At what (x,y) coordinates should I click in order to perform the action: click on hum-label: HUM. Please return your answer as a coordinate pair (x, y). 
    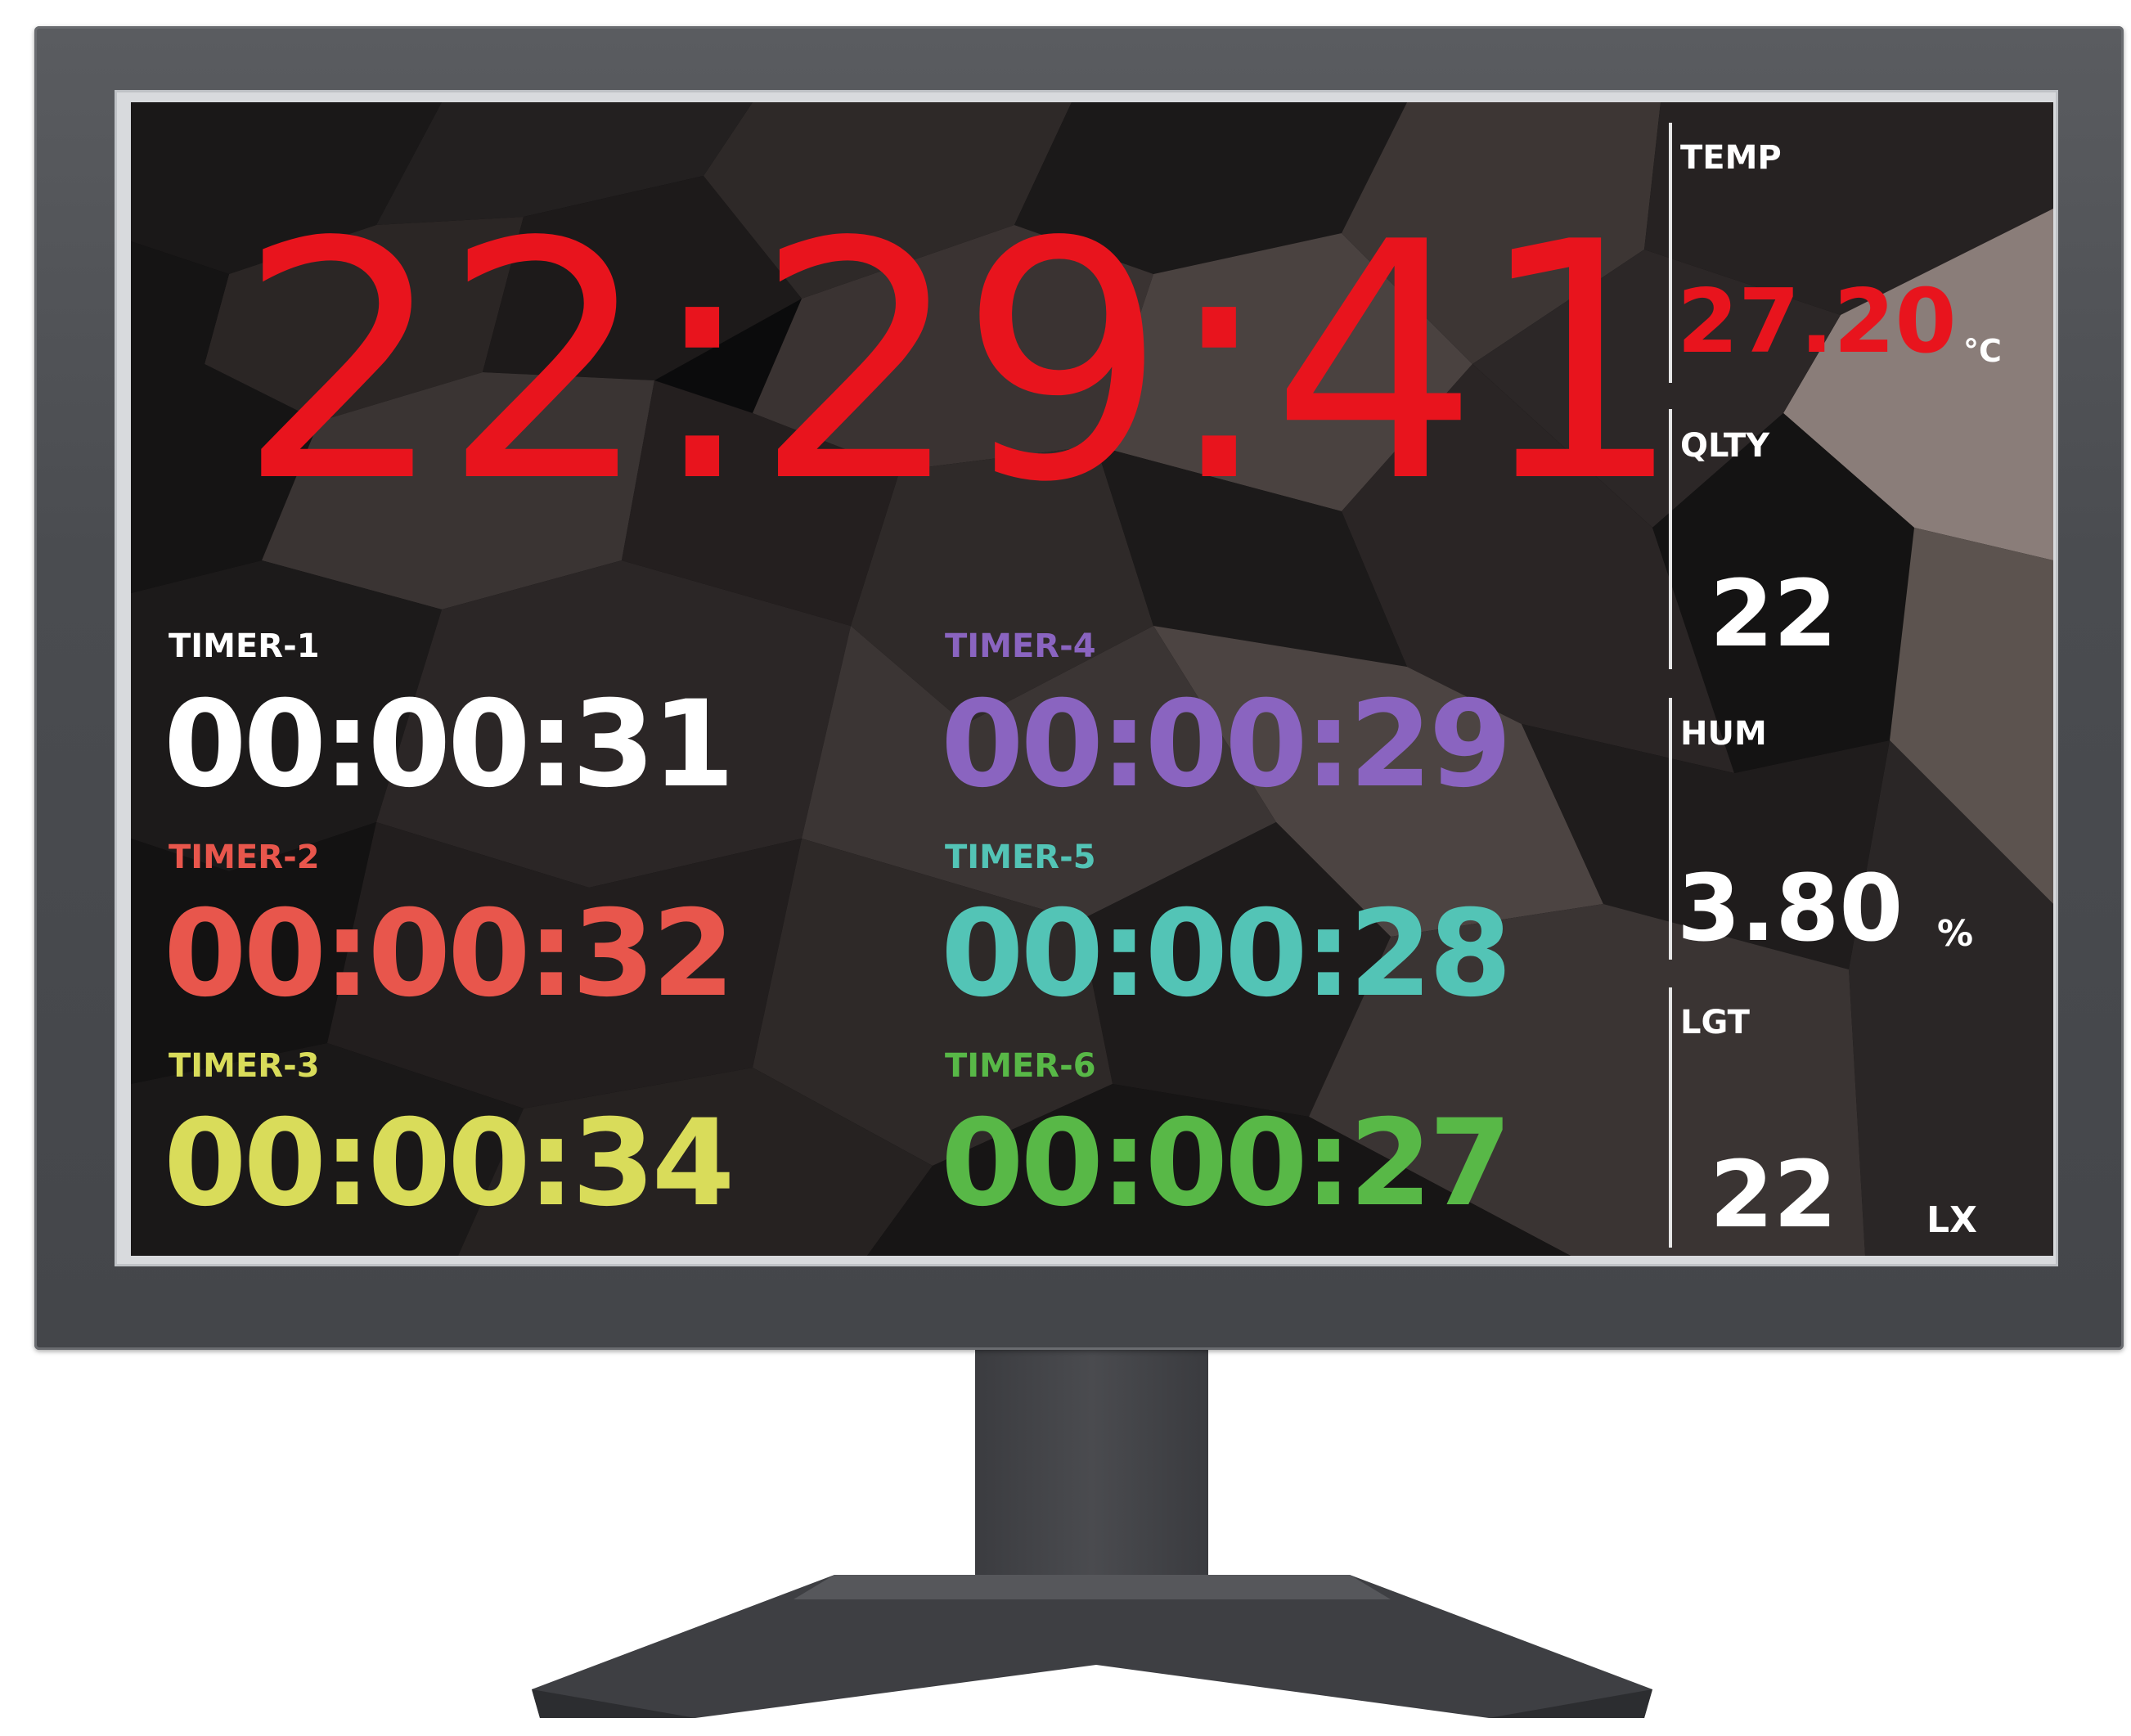
    Looking at the image, I should click on (1723, 734).